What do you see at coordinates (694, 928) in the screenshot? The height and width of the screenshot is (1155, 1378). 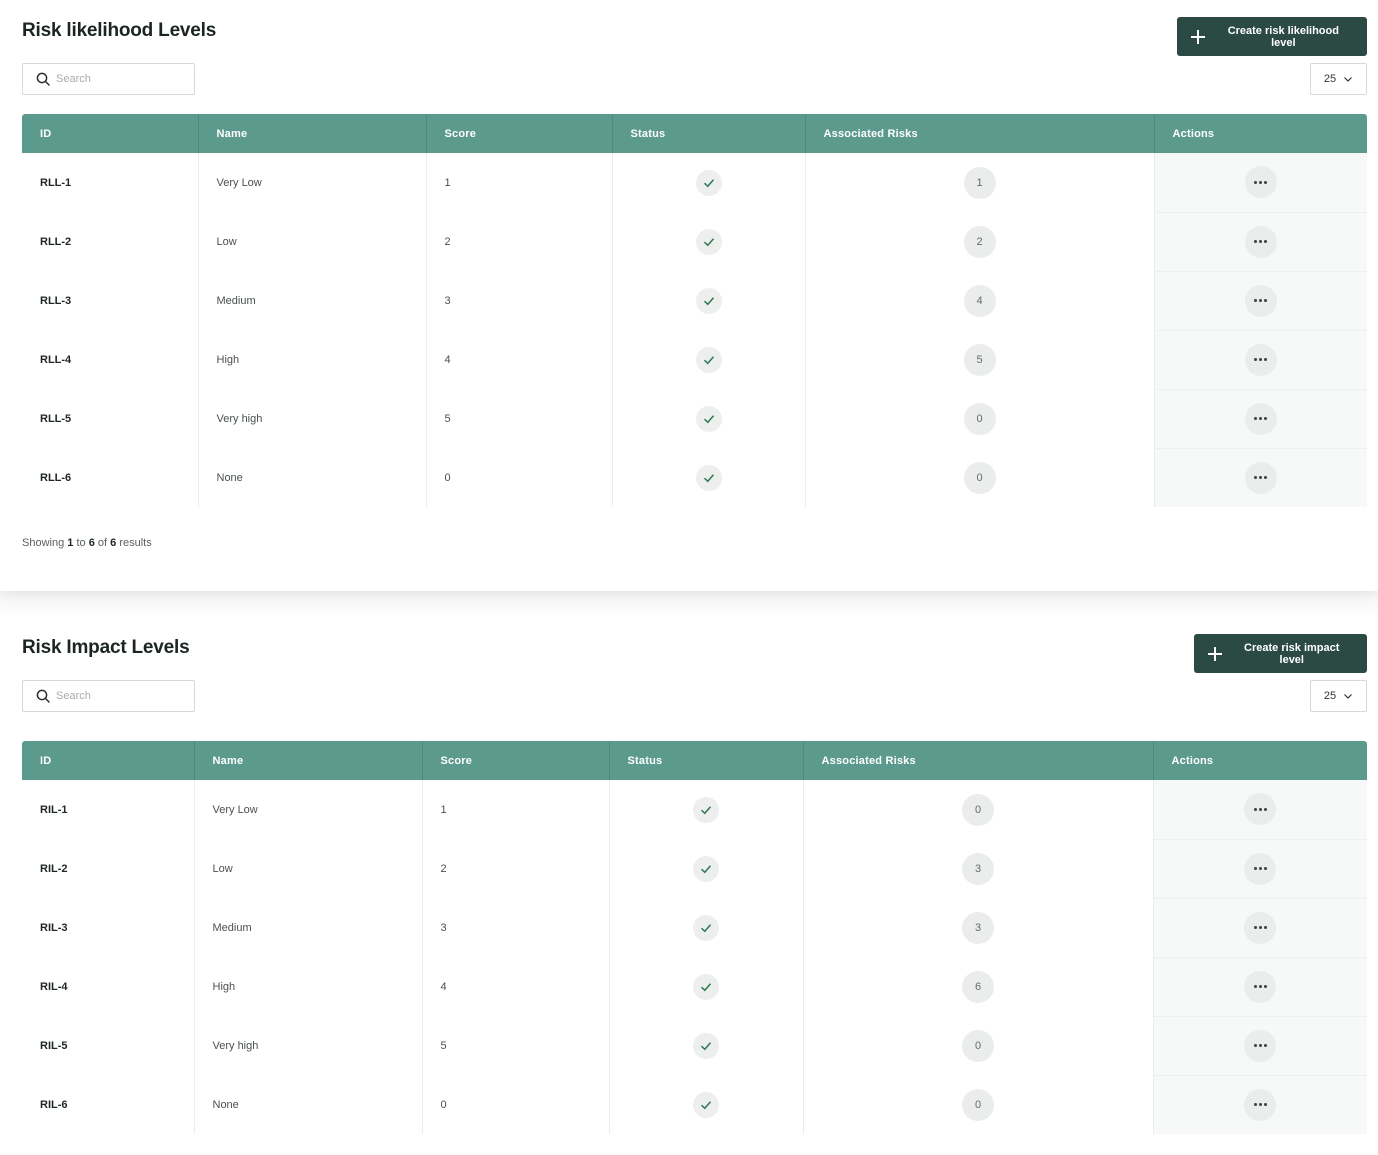 I see `table-row: RIL-3 Medium 3 3` at bounding box center [694, 928].